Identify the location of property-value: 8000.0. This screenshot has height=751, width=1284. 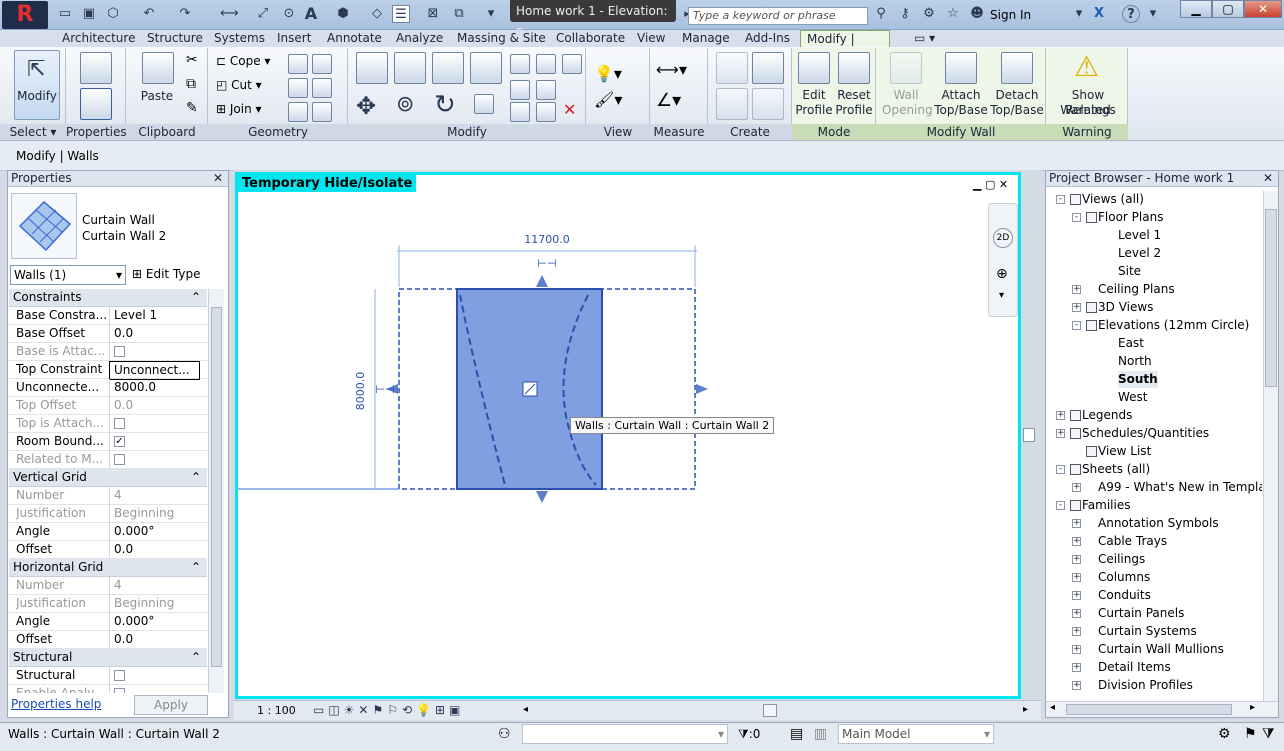
(154, 387).